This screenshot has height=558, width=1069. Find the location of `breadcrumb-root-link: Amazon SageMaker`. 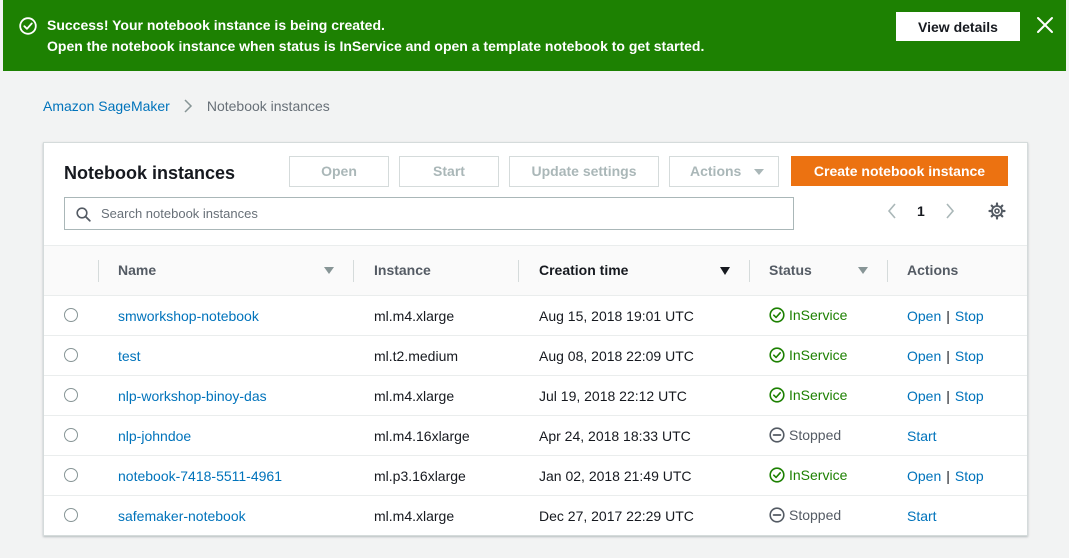

breadcrumb-root-link: Amazon SageMaker is located at coordinates (106, 106).